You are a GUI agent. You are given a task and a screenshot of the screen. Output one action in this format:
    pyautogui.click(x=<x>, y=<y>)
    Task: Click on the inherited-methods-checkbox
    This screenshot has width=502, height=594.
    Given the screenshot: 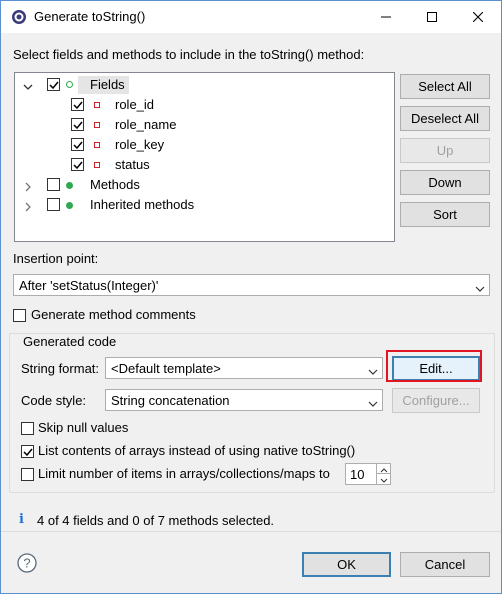 What is the action you would take?
    pyautogui.click(x=53, y=204)
    